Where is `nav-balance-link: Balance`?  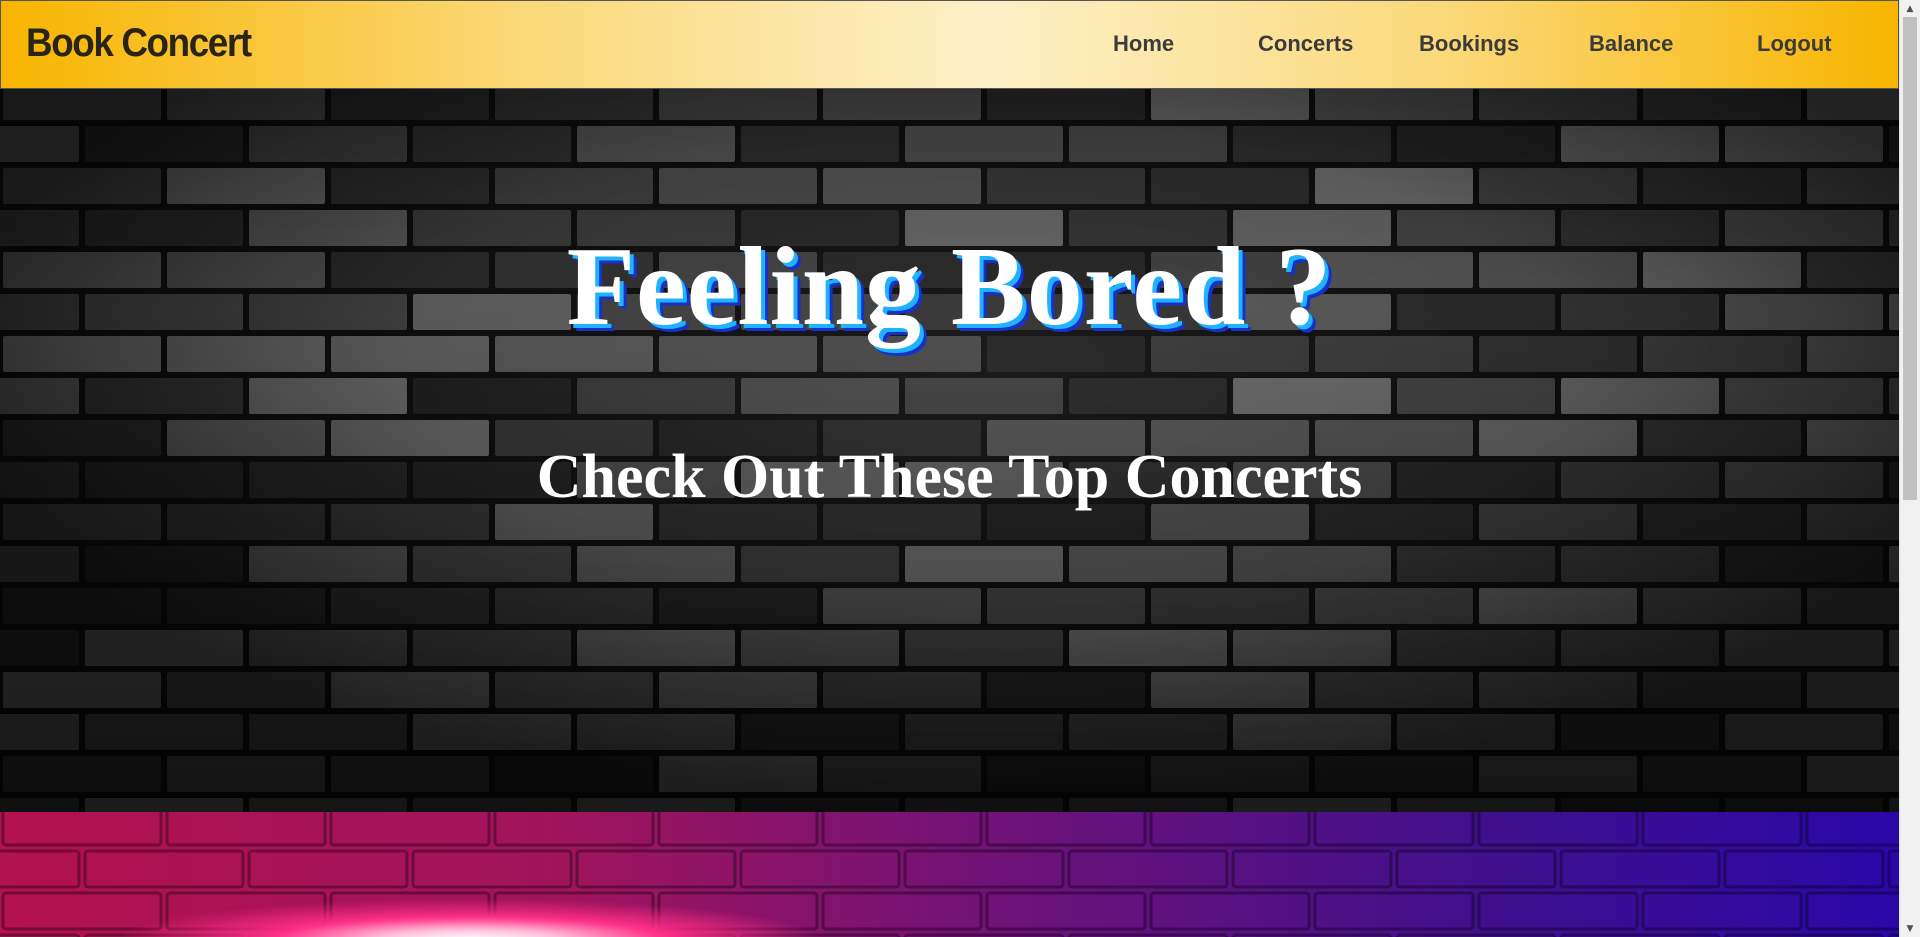 nav-balance-link: Balance is located at coordinates (1631, 44).